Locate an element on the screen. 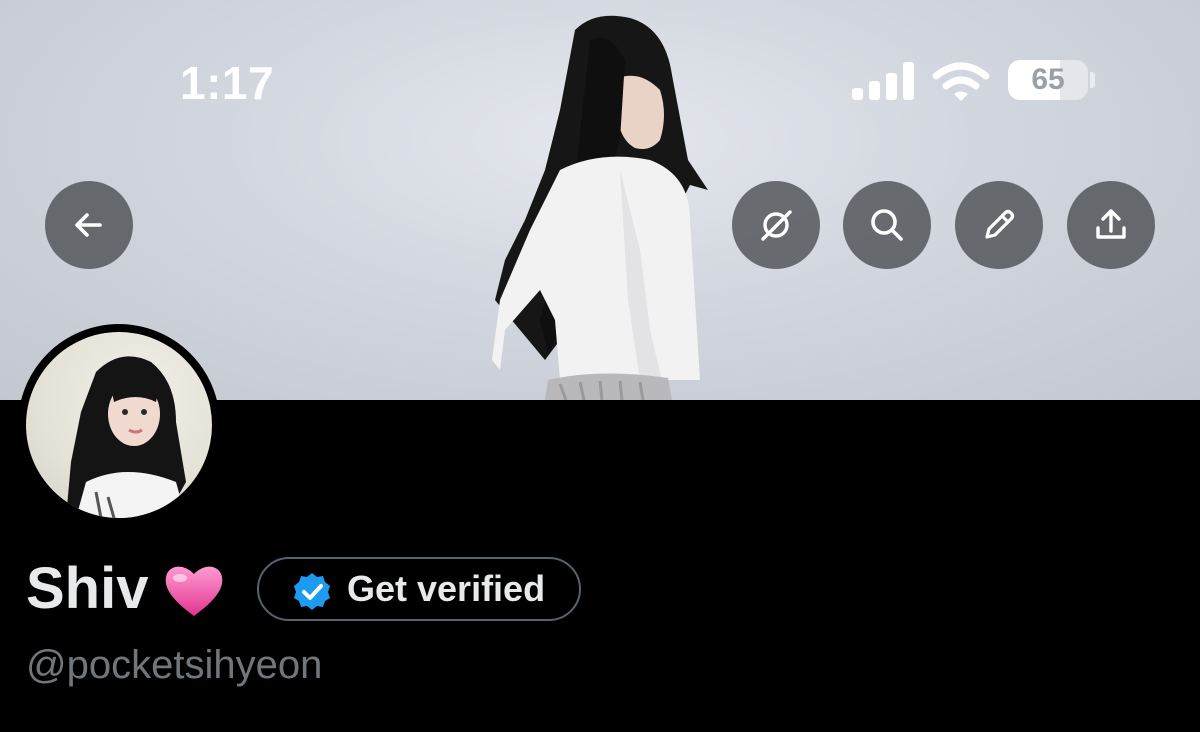 Image resolution: width=1200 pixels, height=732 pixels. grok-icon is located at coordinates (776, 225).